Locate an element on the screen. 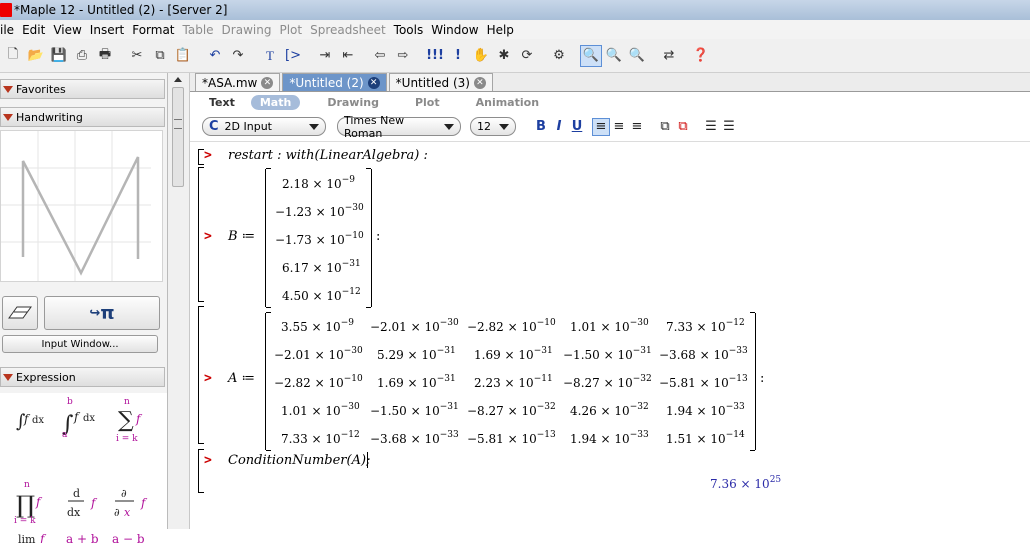 This screenshot has height=546, width=1030. scroll-up-arrow-icon is located at coordinates (178, 79).